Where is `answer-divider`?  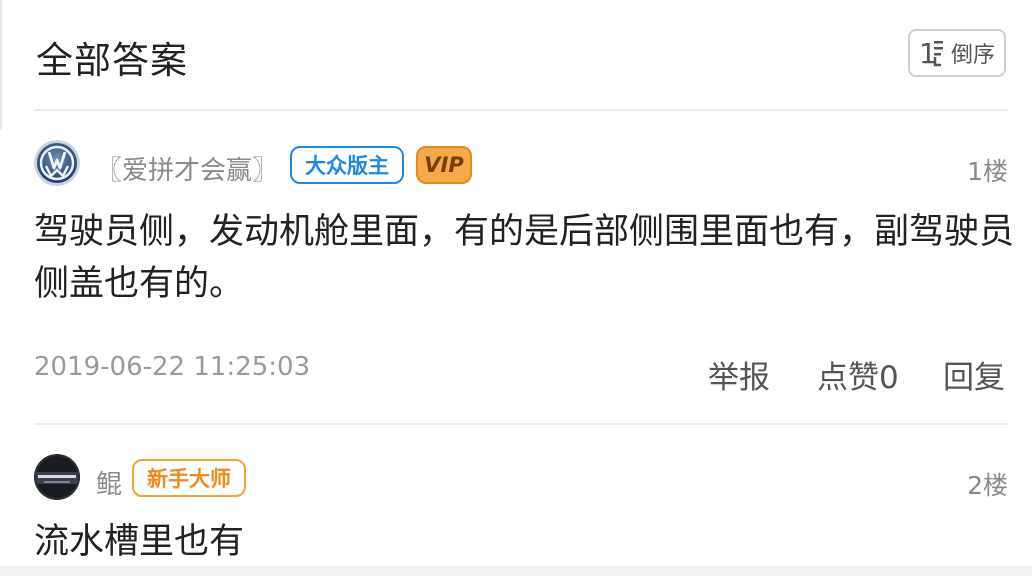 answer-divider is located at coordinates (521, 424).